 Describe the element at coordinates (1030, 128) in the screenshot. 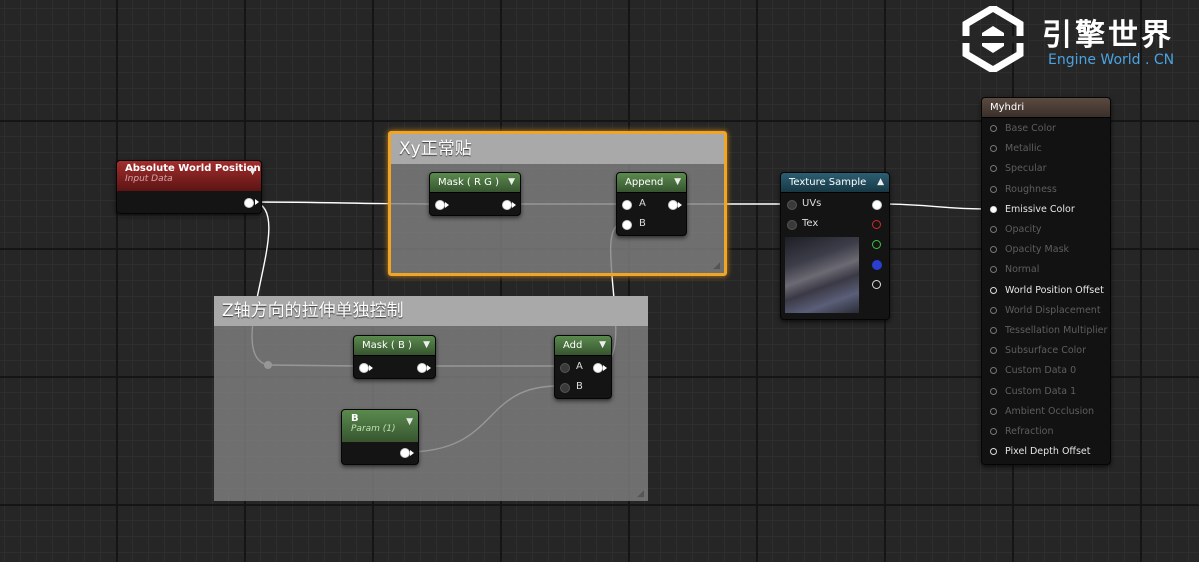

I see `input-label: Base Color` at that location.